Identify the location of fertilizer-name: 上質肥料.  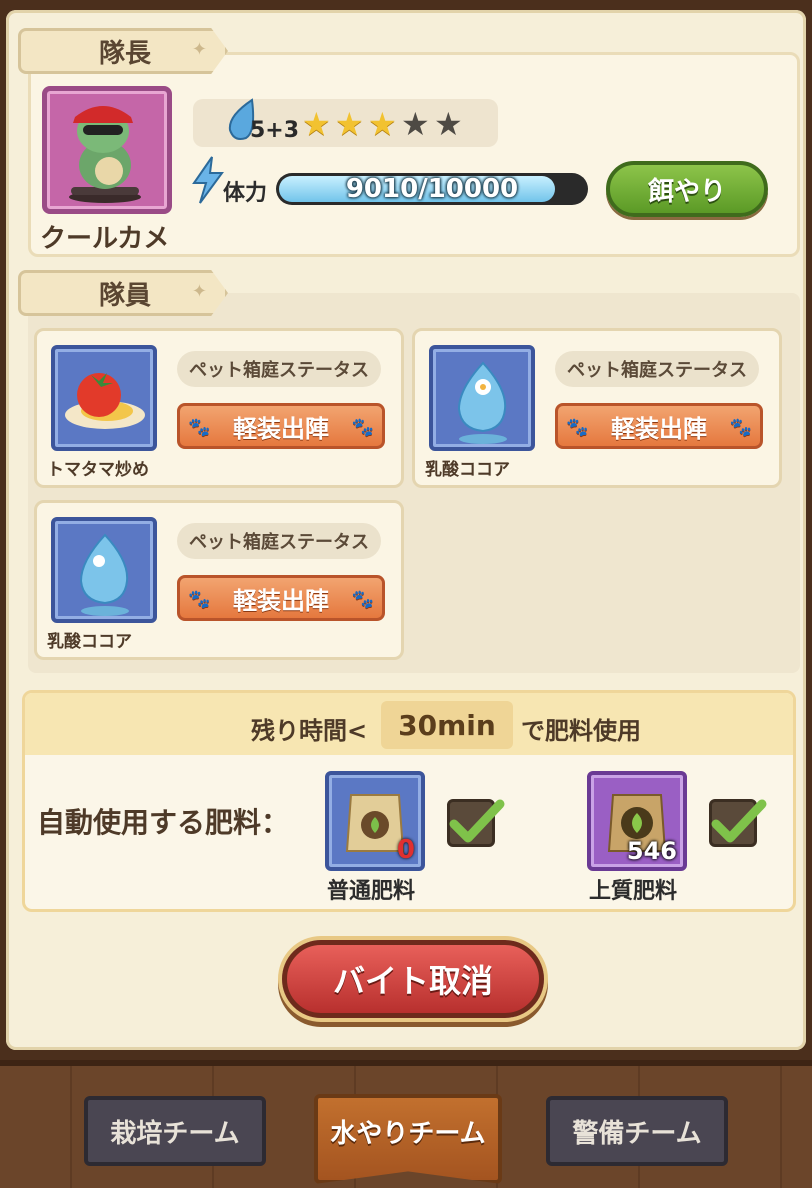
(633, 891).